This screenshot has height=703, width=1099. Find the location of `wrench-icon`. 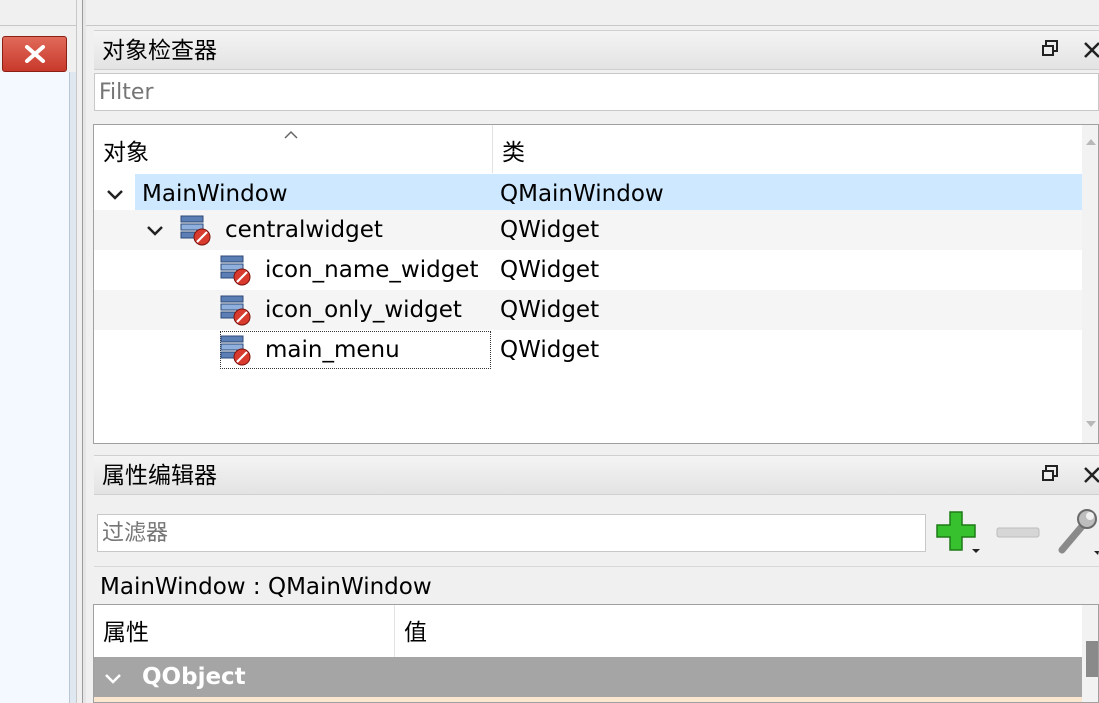

wrench-icon is located at coordinates (1078, 532).